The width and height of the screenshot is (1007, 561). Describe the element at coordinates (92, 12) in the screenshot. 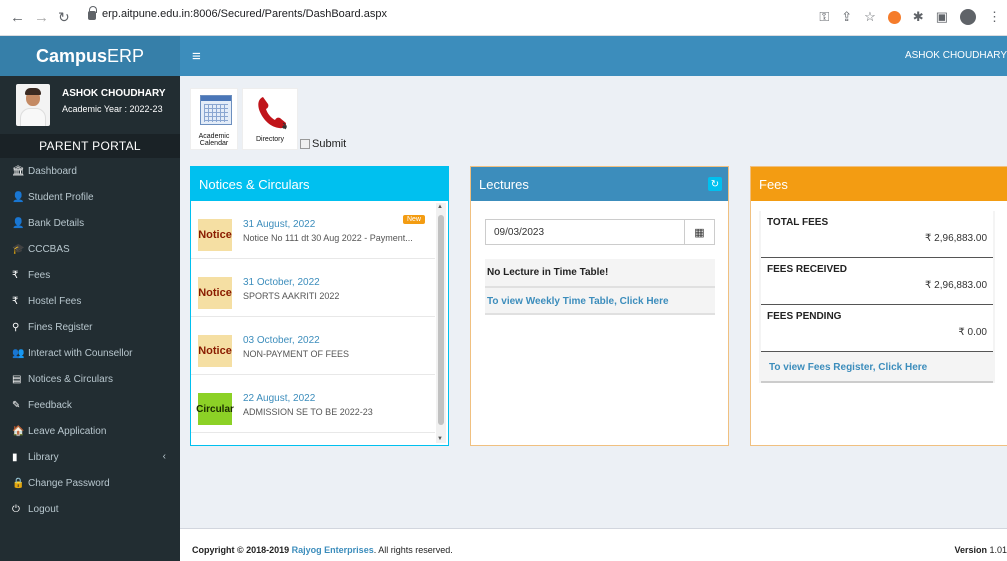

I see `lock-icon` at that location.